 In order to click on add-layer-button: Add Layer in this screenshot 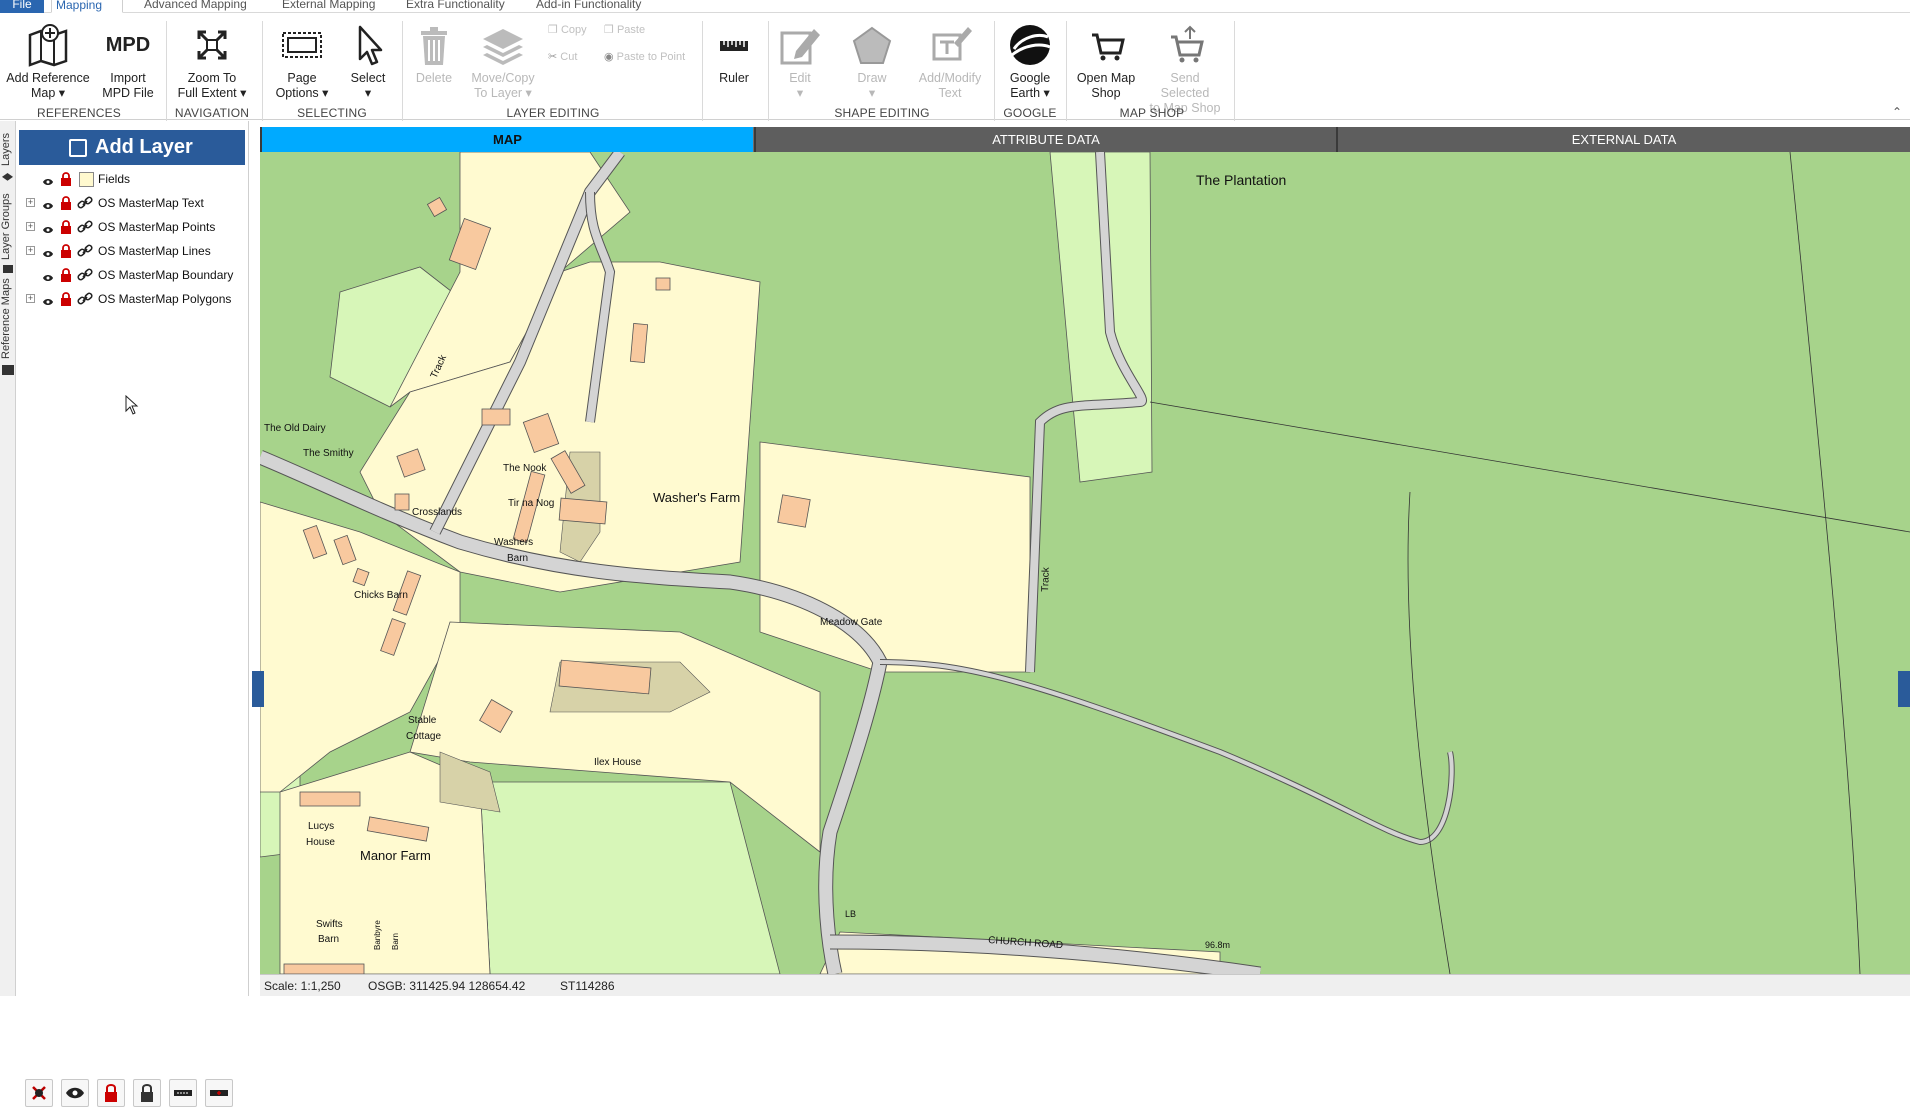, I will do `click(132, 147)`.